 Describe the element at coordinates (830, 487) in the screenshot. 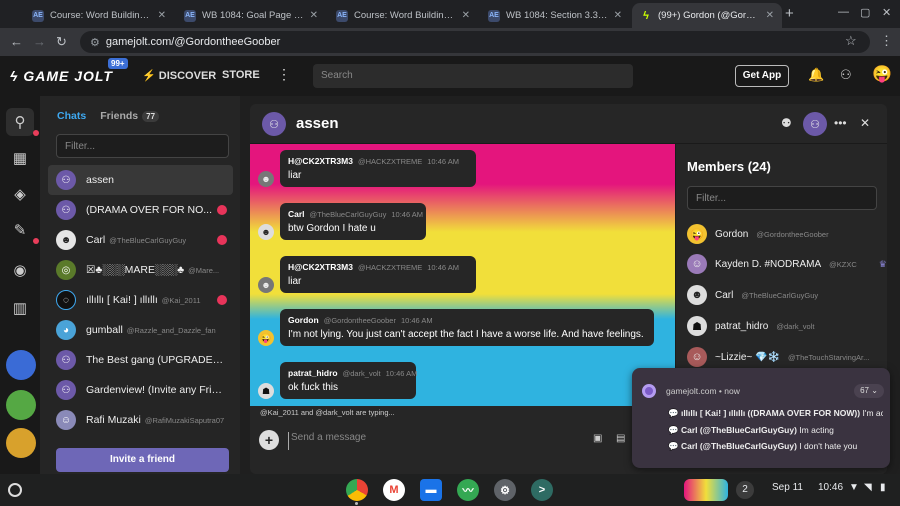

I see `clock-label: 10:46` at that location.